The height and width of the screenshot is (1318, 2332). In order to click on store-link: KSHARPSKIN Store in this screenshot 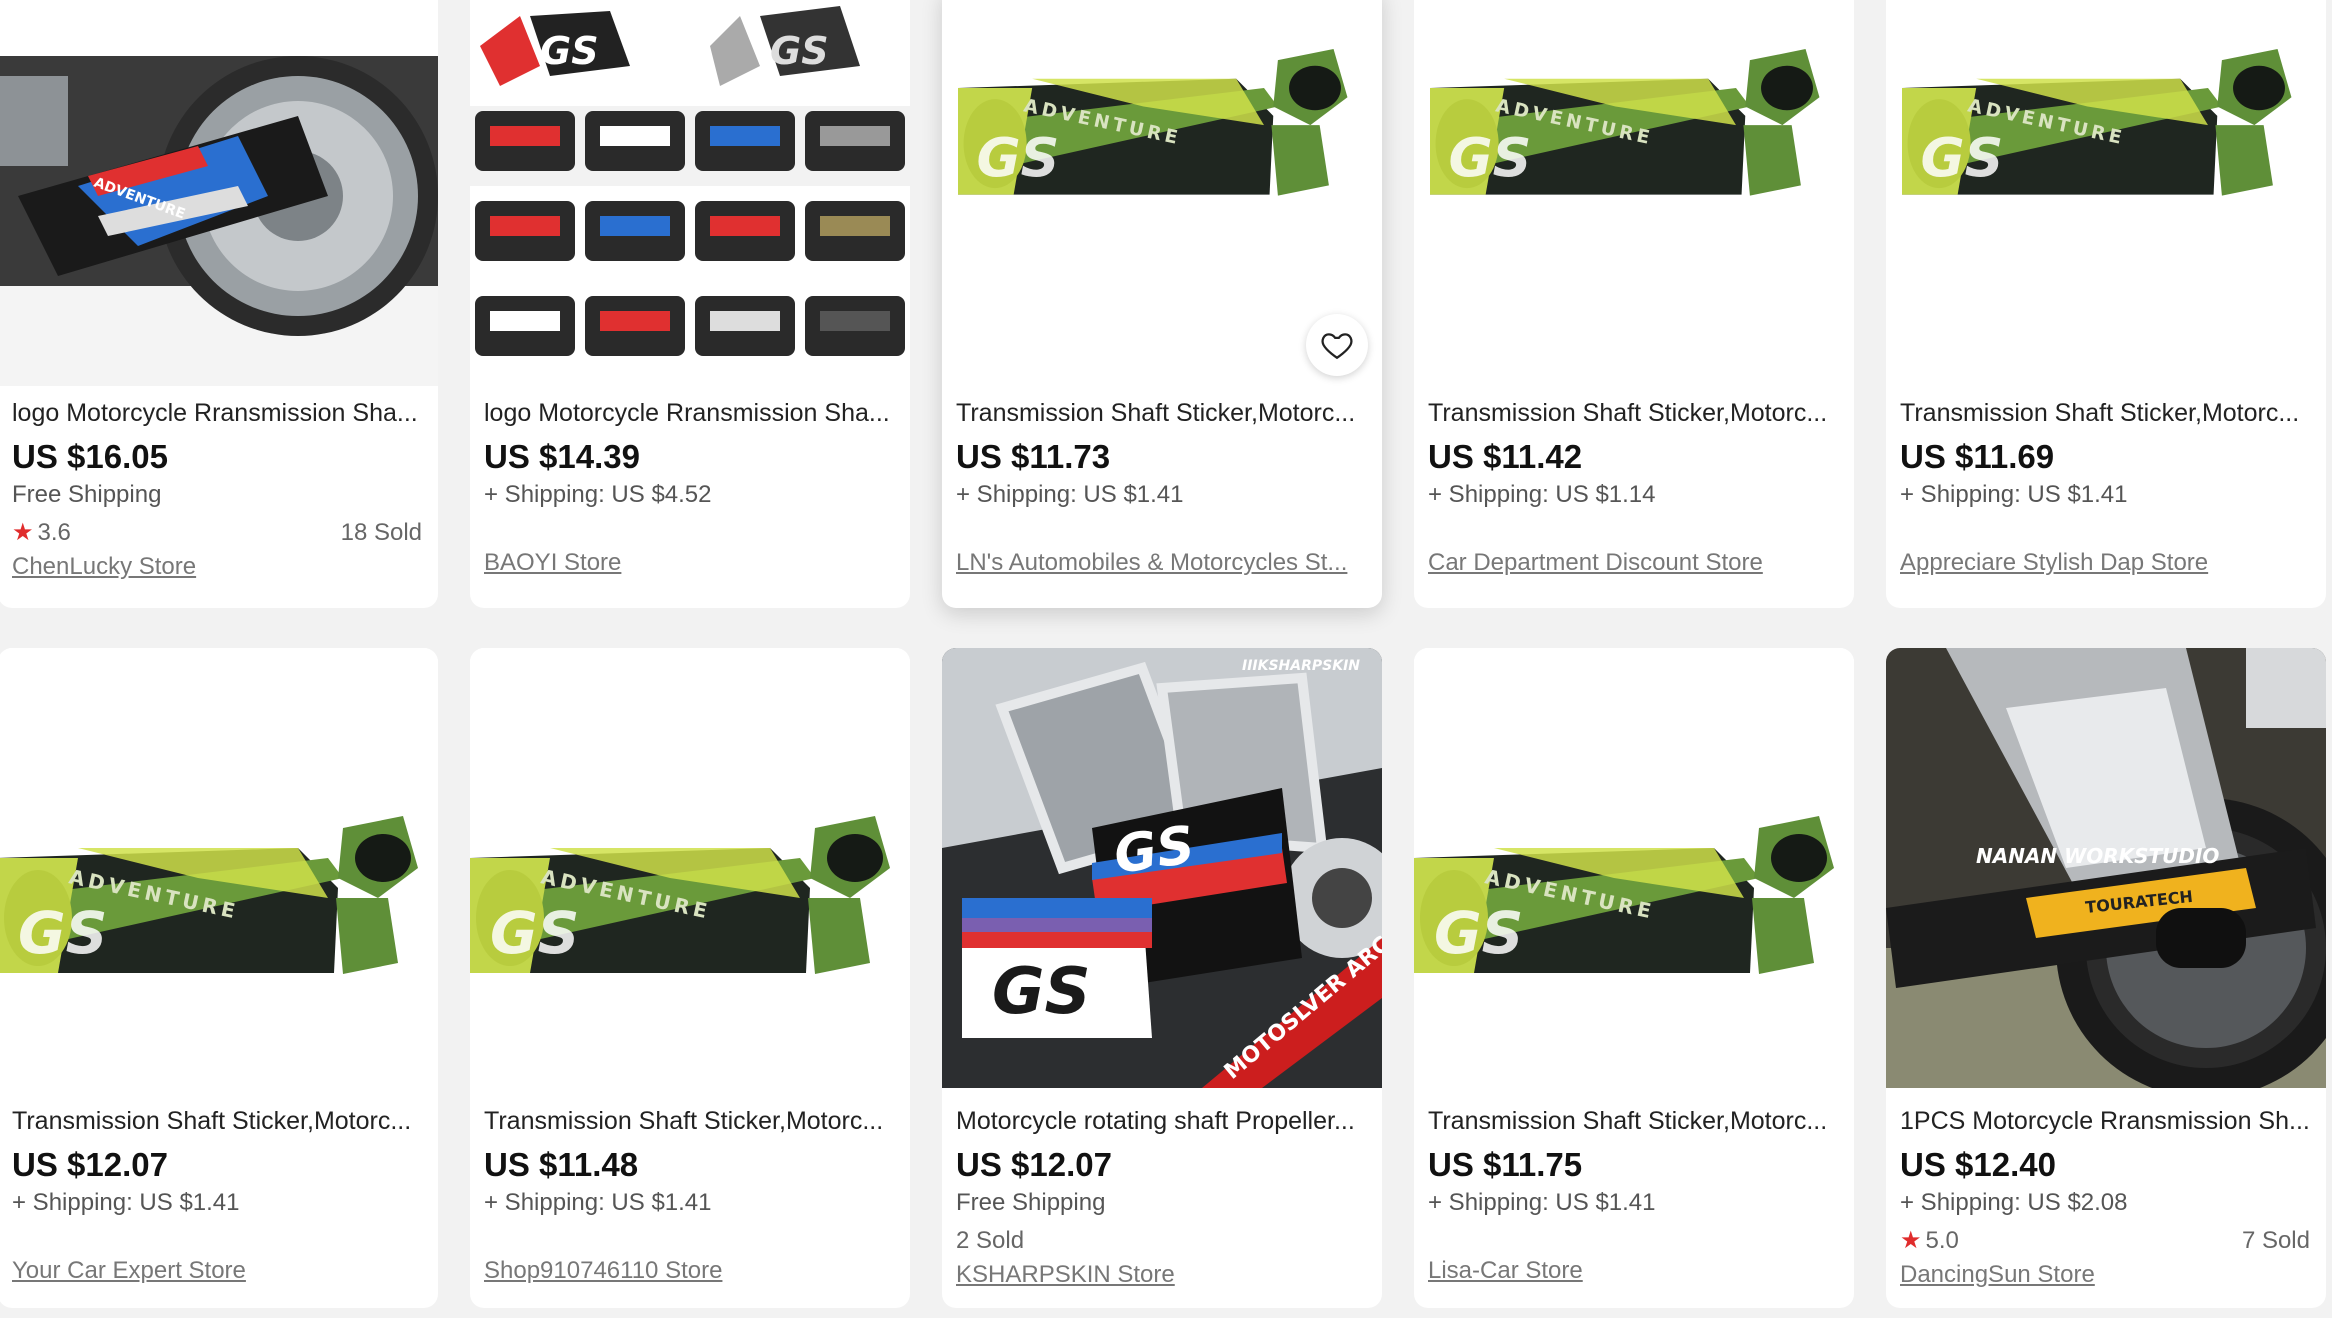, I will do `click(1161, 1275)`.